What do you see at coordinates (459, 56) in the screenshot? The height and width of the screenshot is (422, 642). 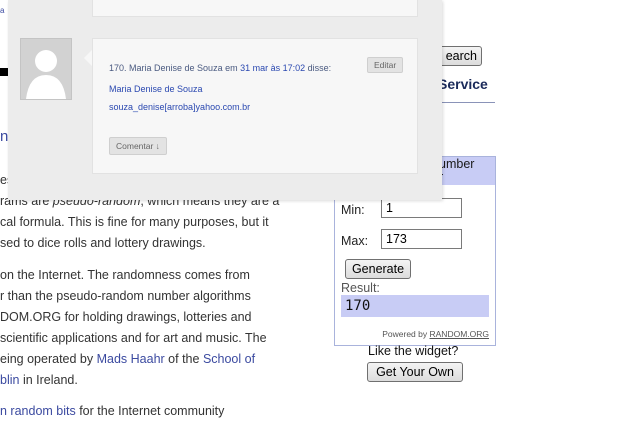 I see `search-button: earch` at bounding box center [459, 56].